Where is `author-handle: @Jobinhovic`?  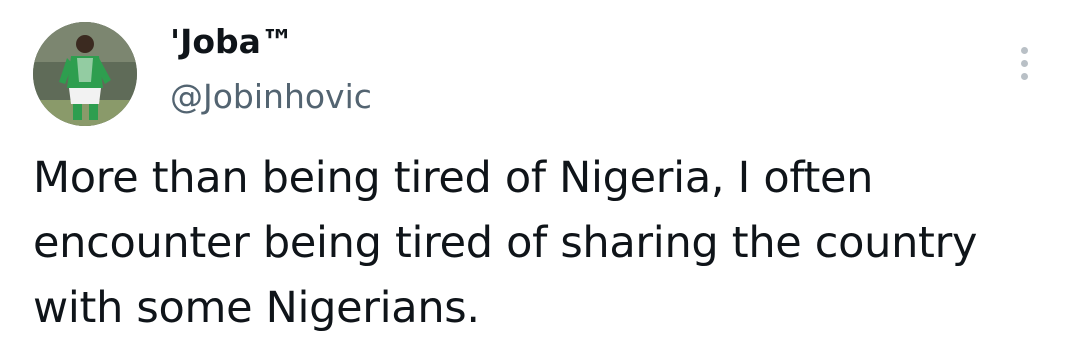
author-handle: @Jobinhovic is located at coordinates (271, 97).